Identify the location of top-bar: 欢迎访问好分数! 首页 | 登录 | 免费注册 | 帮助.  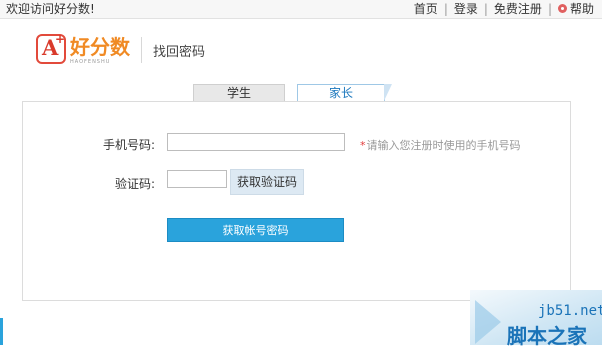
(301, 9).